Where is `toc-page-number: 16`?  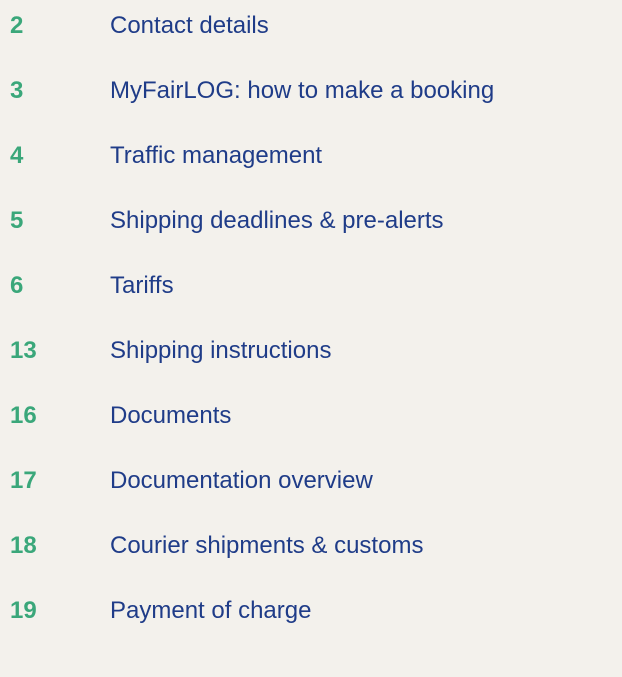
toc-page-number: 16 is located at coordinates (23, 415).